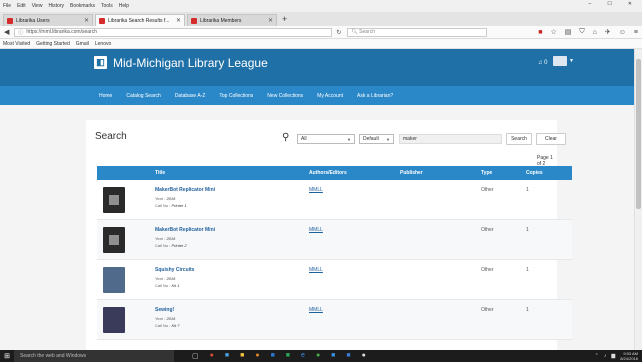 This screenshot has width=642, height=362. Describe the element at coordinates (82, 44) in the screenshot. I see `bookmark-gmail: Gmail` at that location.